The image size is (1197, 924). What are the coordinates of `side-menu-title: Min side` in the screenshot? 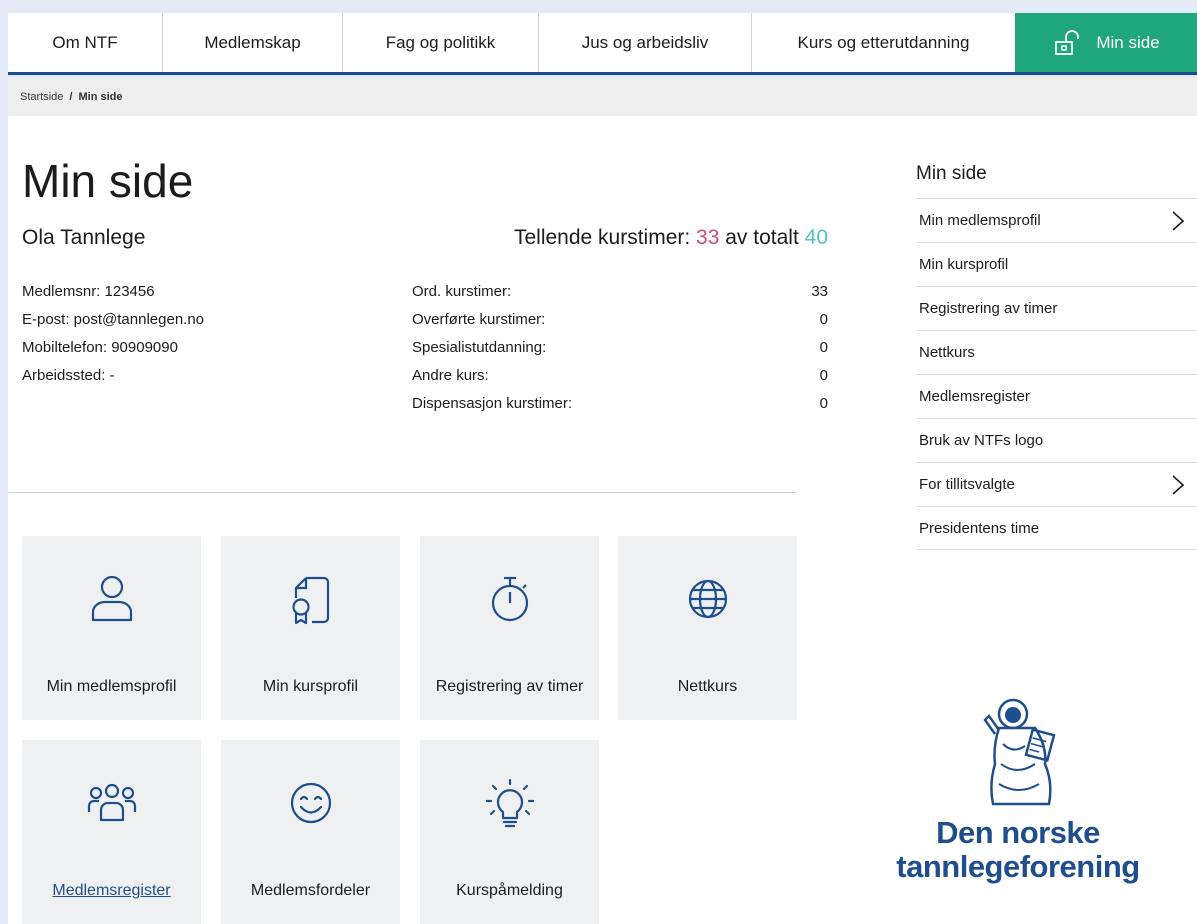 It's located at (951, 173).